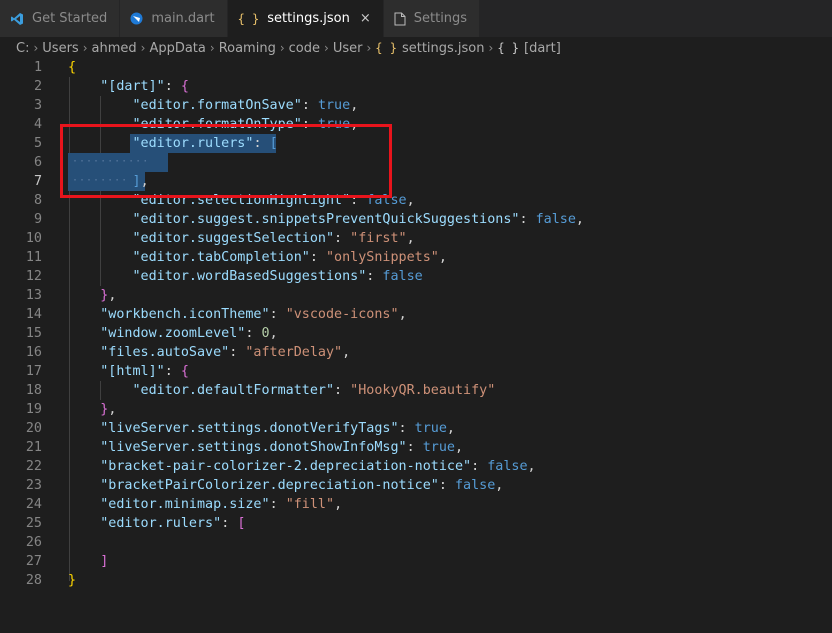  What do you see at coordinates (217, 105) in the screenshot?
I see `code-token: "editor.formatOnSave"` at bounding box center [217, 105].